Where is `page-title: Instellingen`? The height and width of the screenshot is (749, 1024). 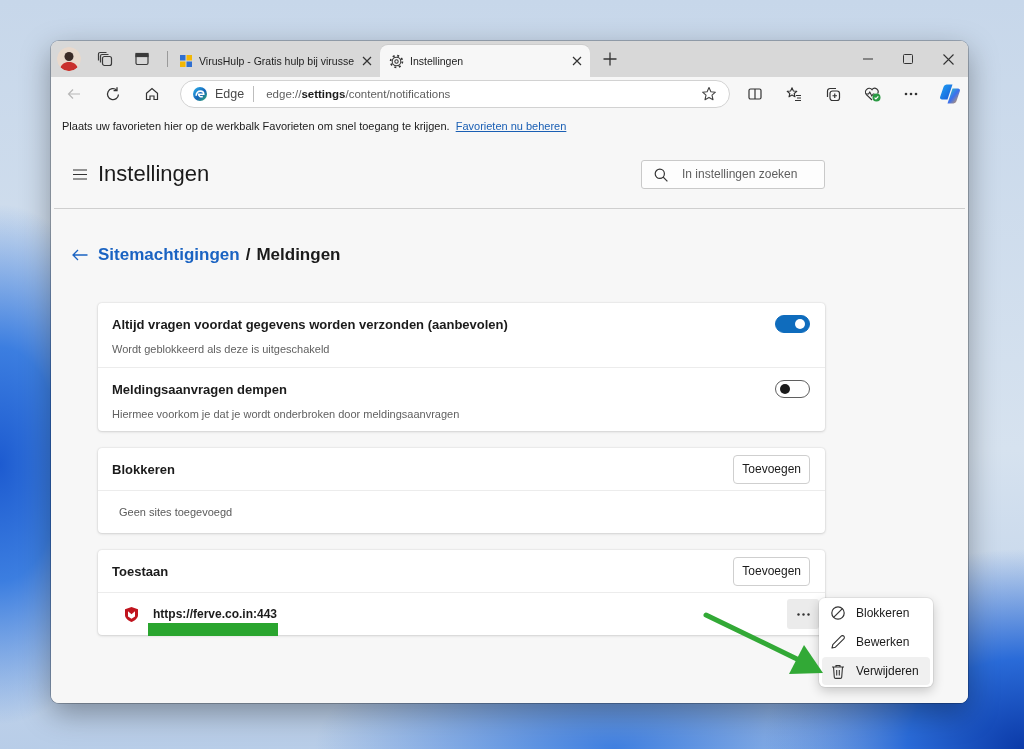
page-title: Instellingen is located at coordinates (154, 174).